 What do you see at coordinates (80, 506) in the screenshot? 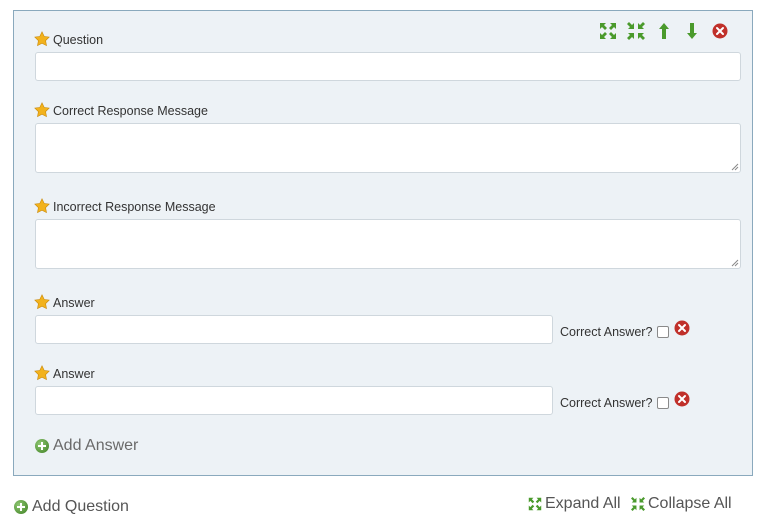
I see `add-question-label: Add Question` at bounding box center [80, 506].